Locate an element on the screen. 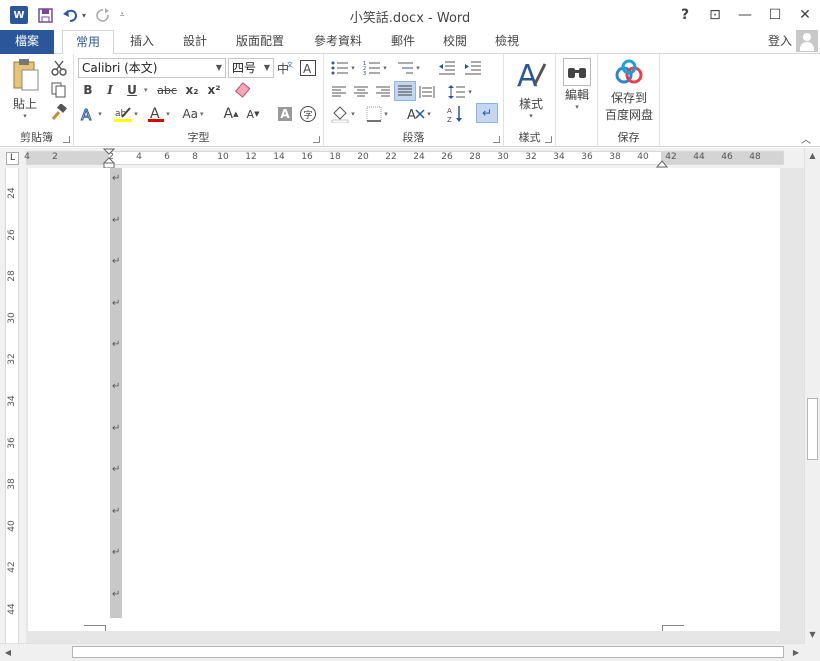 The width and height of the screenshot is (820, 661). horizontal-scroll-thumb is located at coordinates (428, 652).